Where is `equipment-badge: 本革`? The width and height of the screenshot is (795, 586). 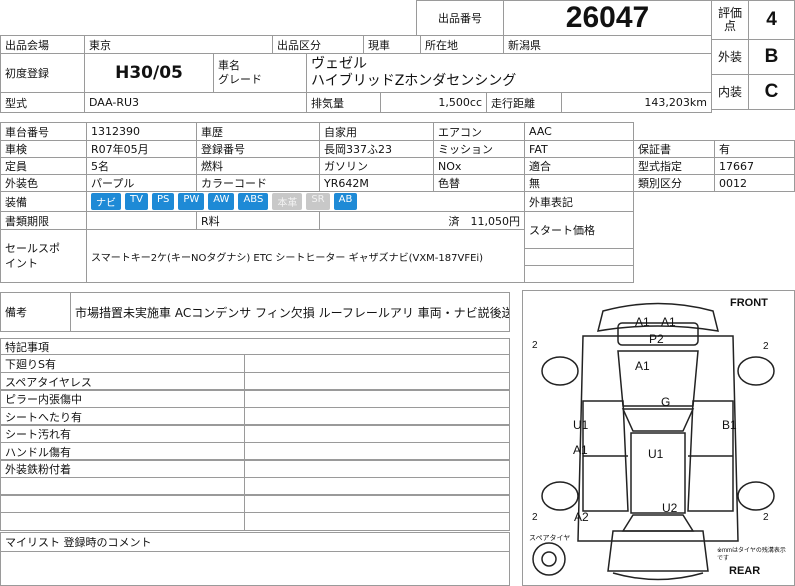
equipment-badge: 本革 is located at coordinates (287, 201).